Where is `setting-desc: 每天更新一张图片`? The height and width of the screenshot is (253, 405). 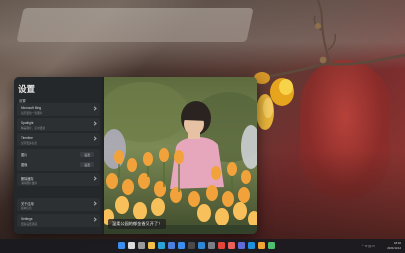 setting-desc: 每天更新一张图片 is located at coordinates (32, 113).